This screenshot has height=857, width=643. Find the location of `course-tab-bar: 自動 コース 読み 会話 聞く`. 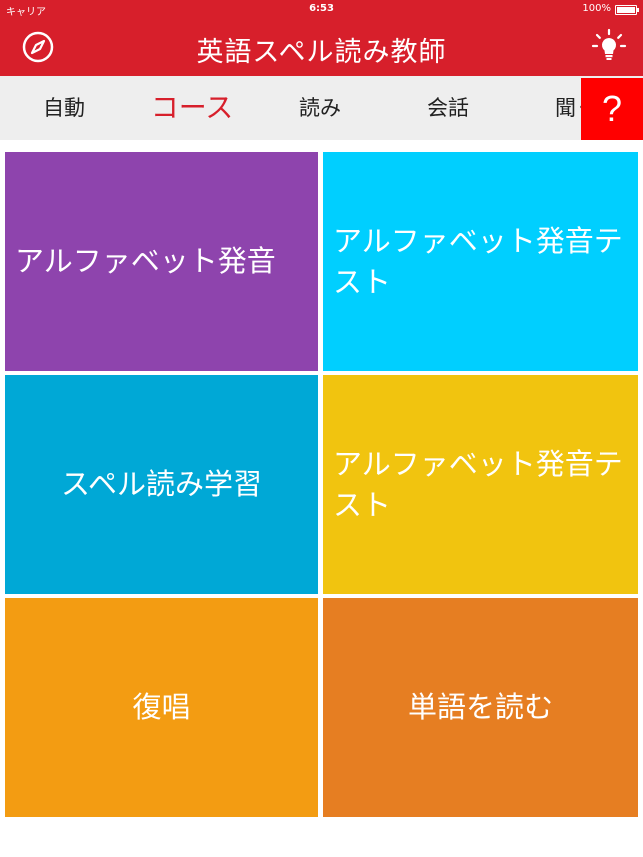

course-tab-bar: 自動 コース 読み 会話 聞く is located at coordinates (321, 108).